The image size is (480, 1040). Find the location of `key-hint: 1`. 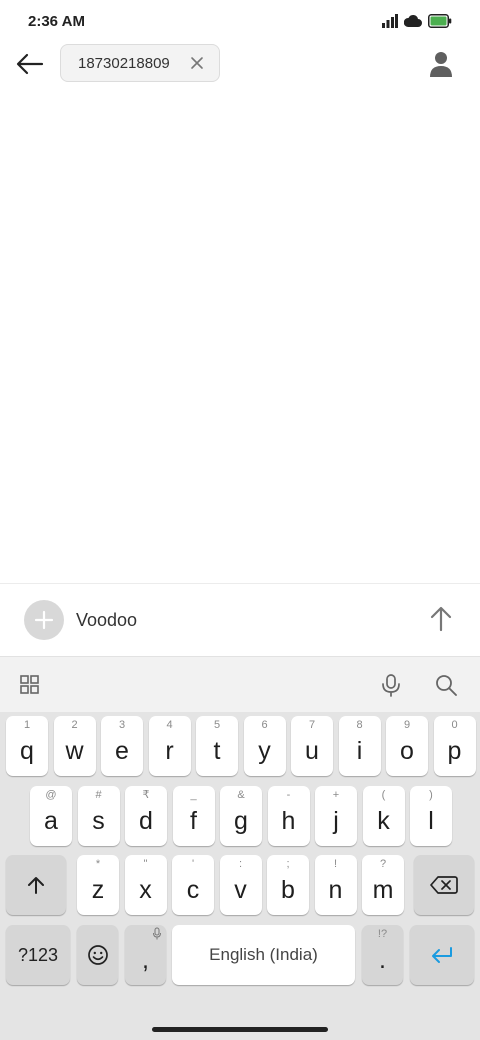

key-hint: 1 is located at coordinates (27, 725).